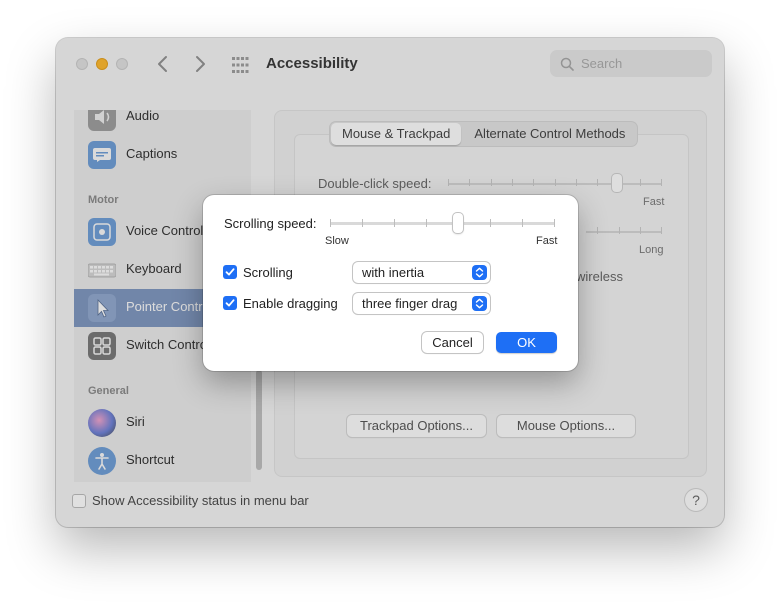 Image resolution: width=780 pixels, height=602 pixels. Describe the element at coordinates (452, 342) in the screenshot. I see `cancel-button: Cancel` at that location.